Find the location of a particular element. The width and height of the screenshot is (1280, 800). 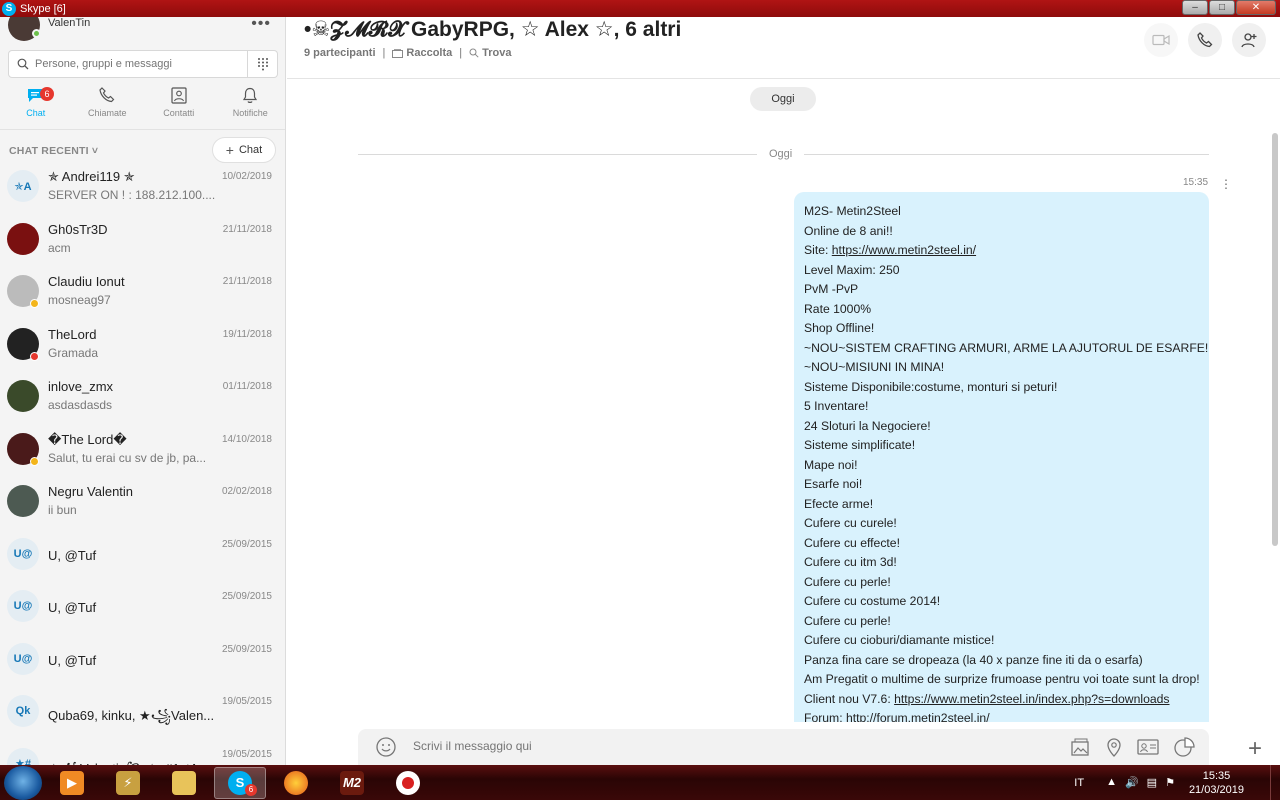

message-line: 5 Inventare! is located at coordinates (836, 406).